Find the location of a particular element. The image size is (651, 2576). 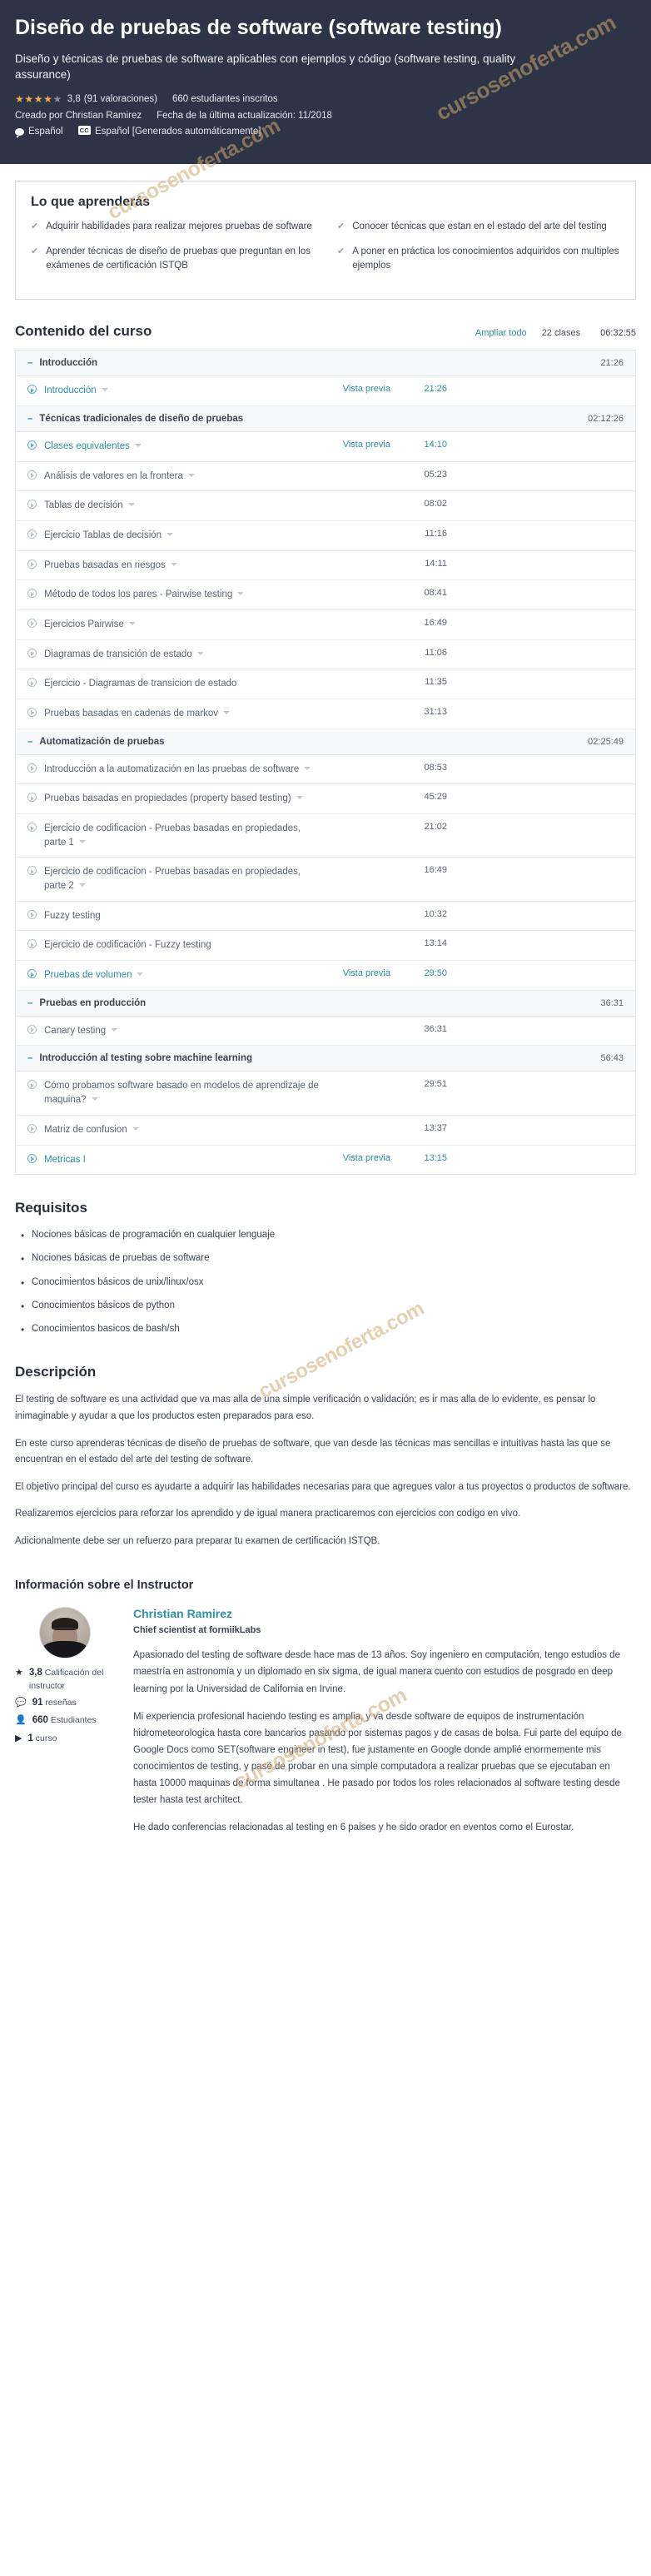

lecture-title: Diagramas de transición de estado is located at coordinates (181, 655).